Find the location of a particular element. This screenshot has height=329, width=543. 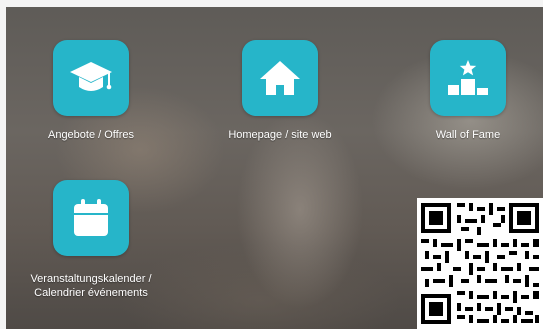

qr-code-icon is located at coordinates (480, 263).